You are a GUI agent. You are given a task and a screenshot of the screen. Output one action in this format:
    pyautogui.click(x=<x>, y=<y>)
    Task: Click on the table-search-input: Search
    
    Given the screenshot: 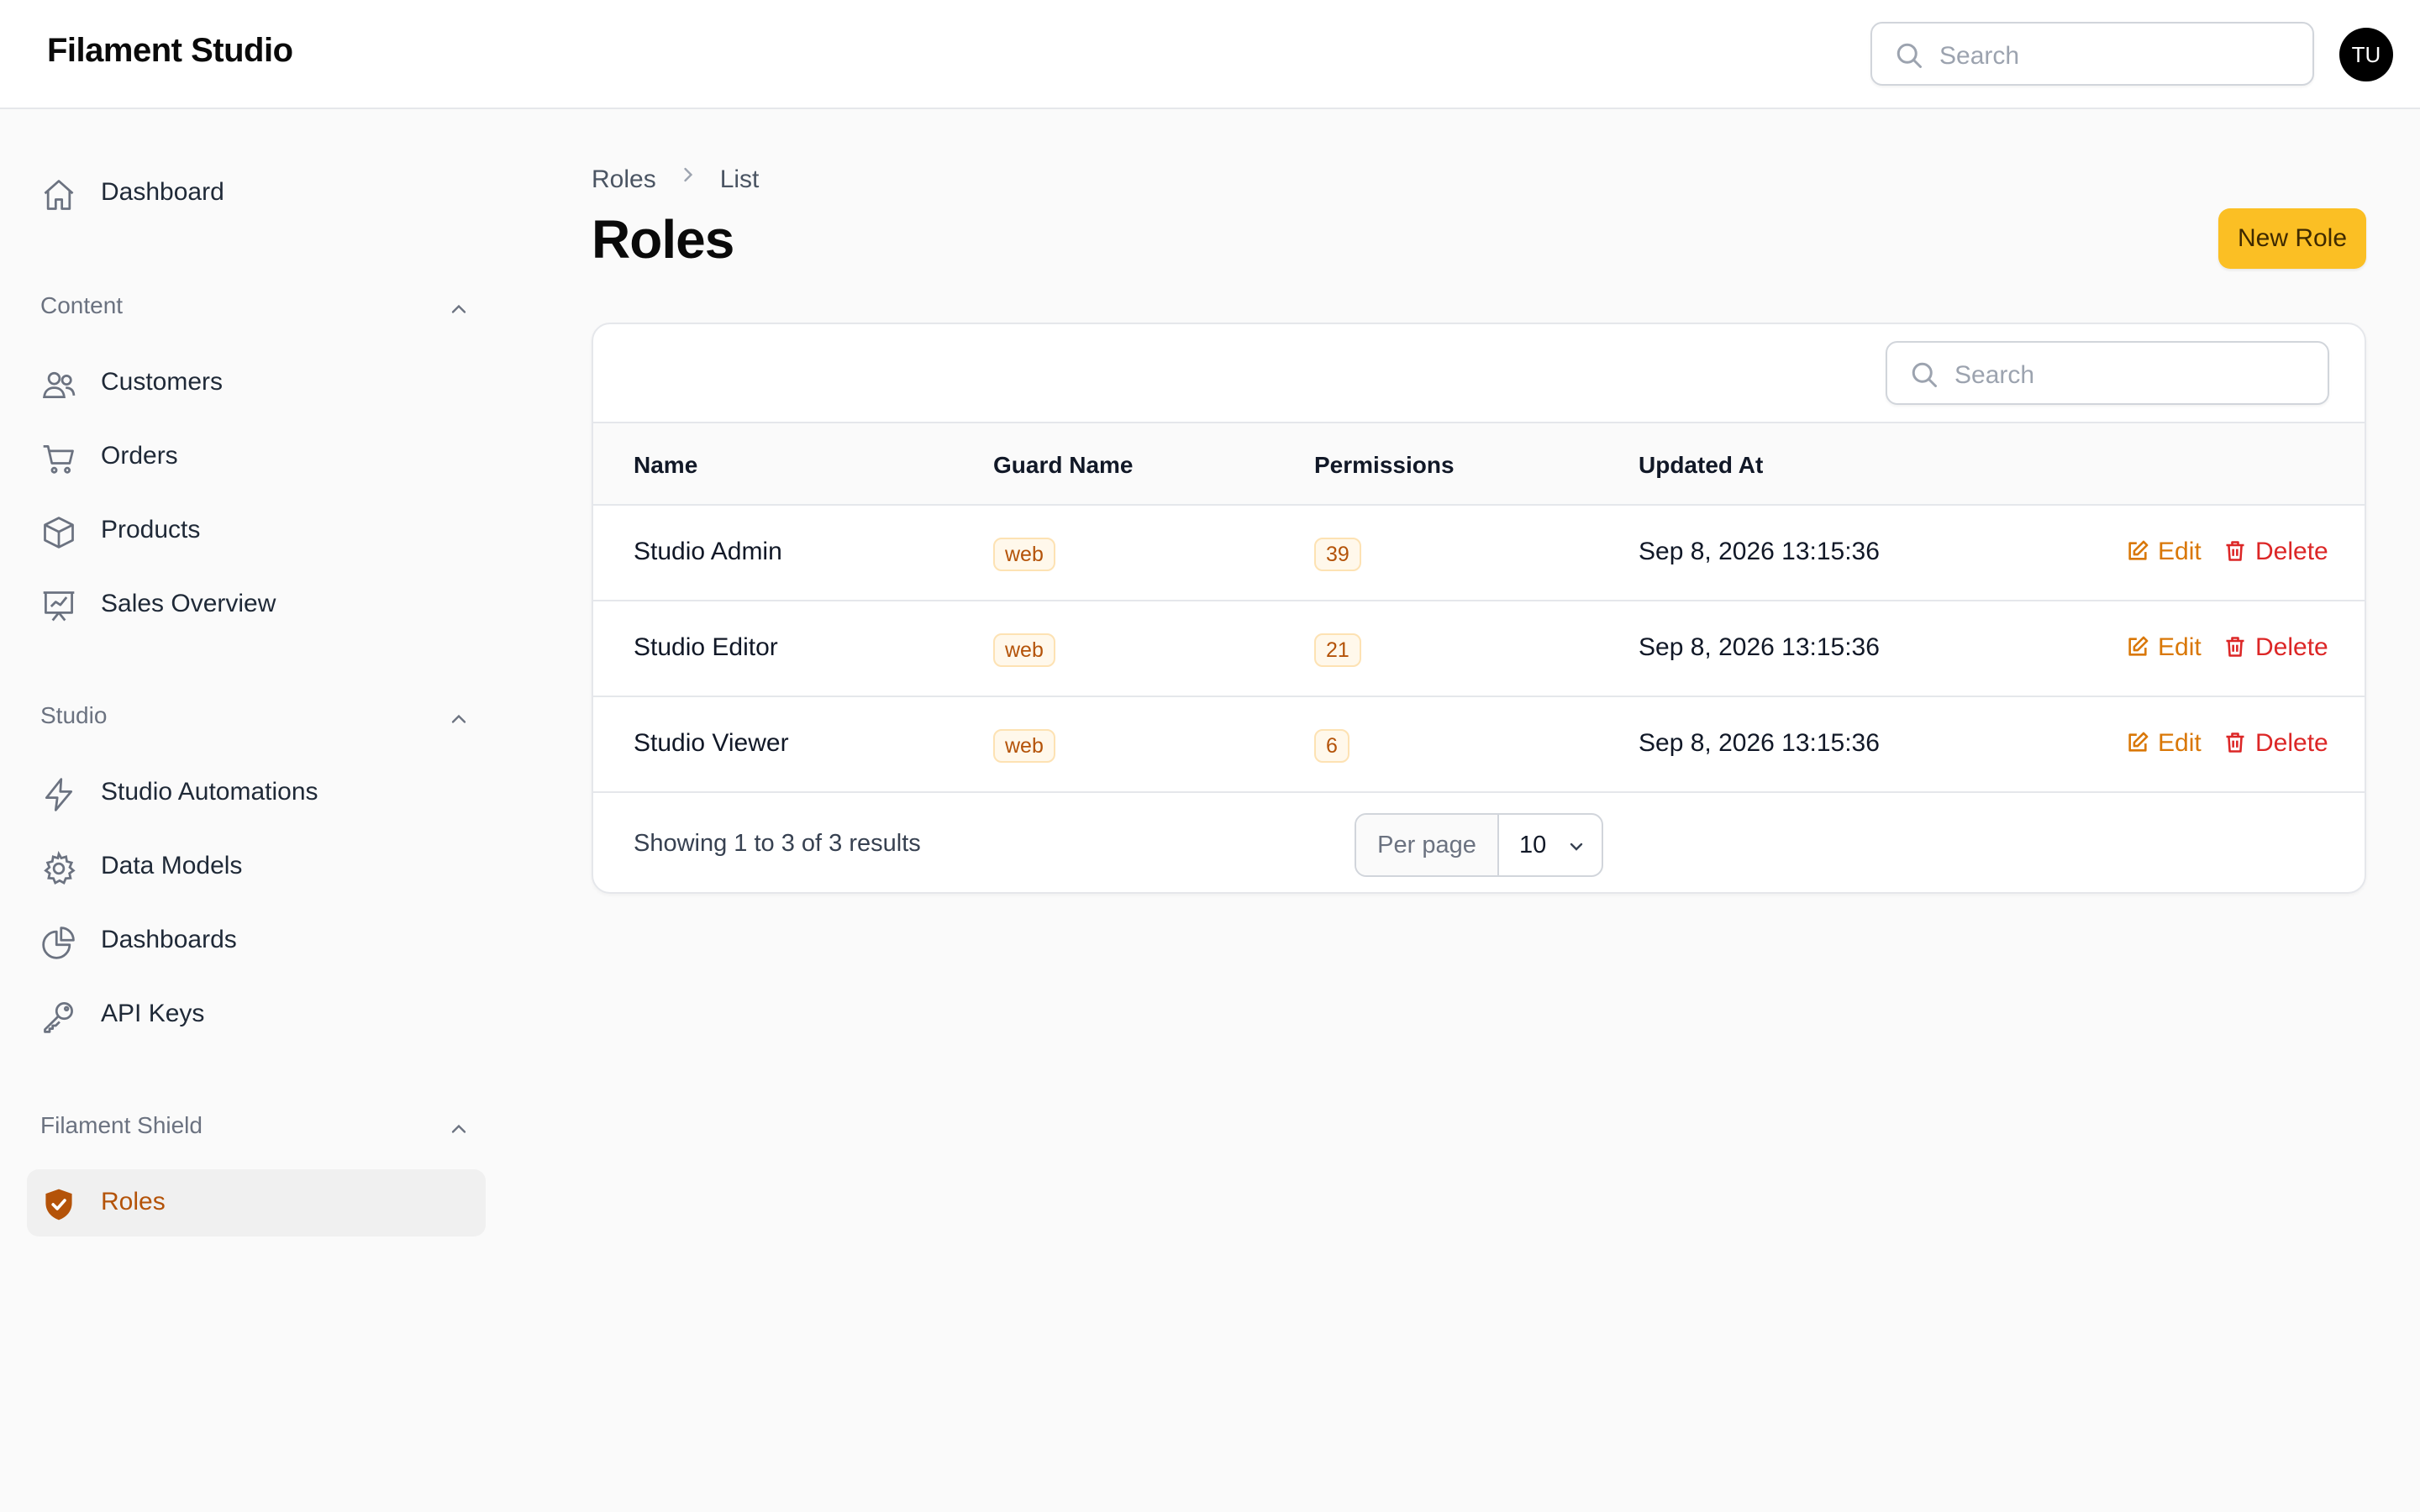 What is the action you would take?
    pyautogui.click(x=2107, y=373)
    